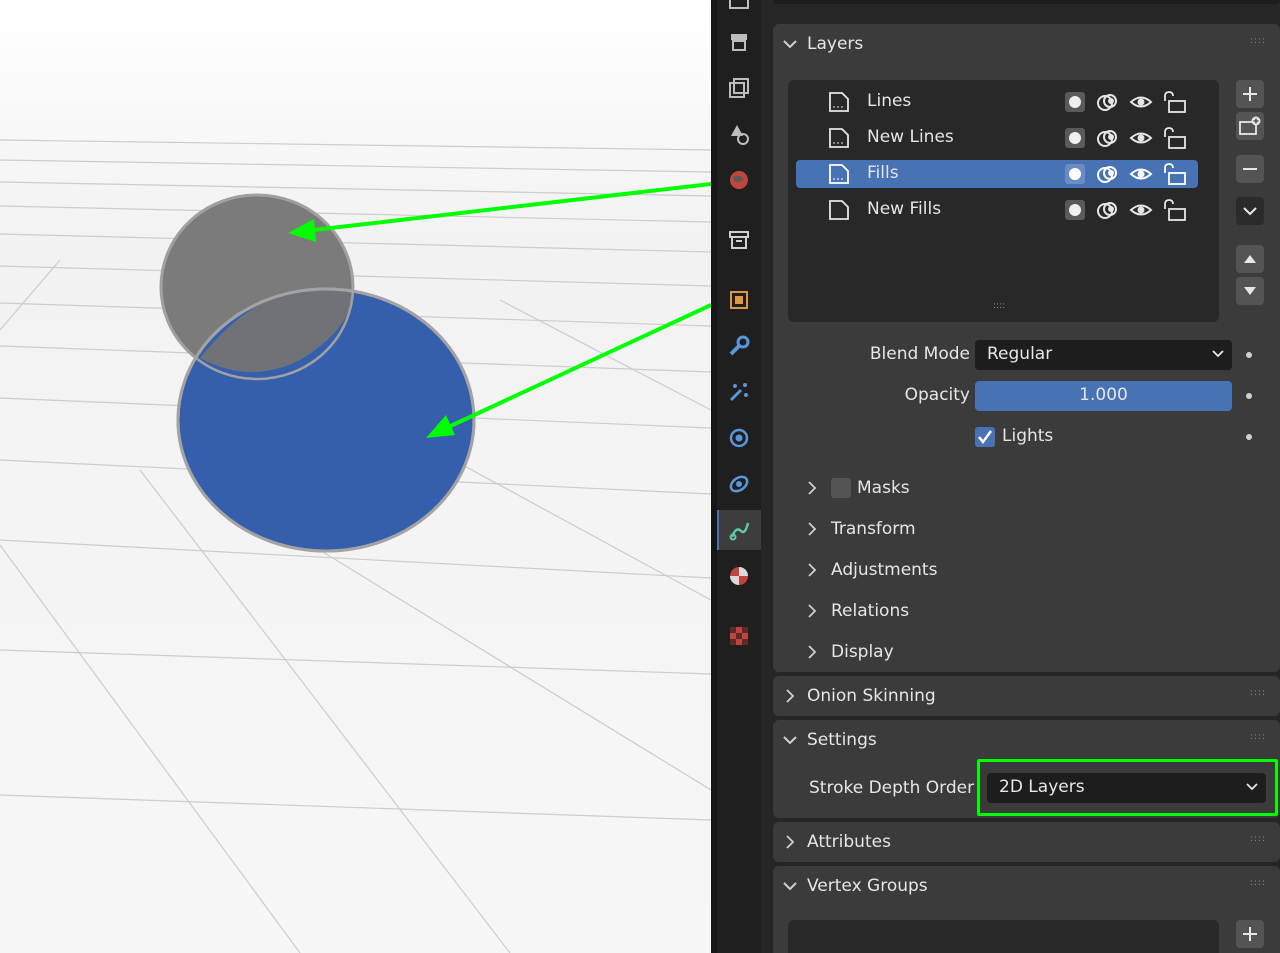 The image size is (1280, 953). What do you see at coordinates (1250, 169) in the screenshot?
I see `remove-layer-button` at bounding box center [1250, 169].